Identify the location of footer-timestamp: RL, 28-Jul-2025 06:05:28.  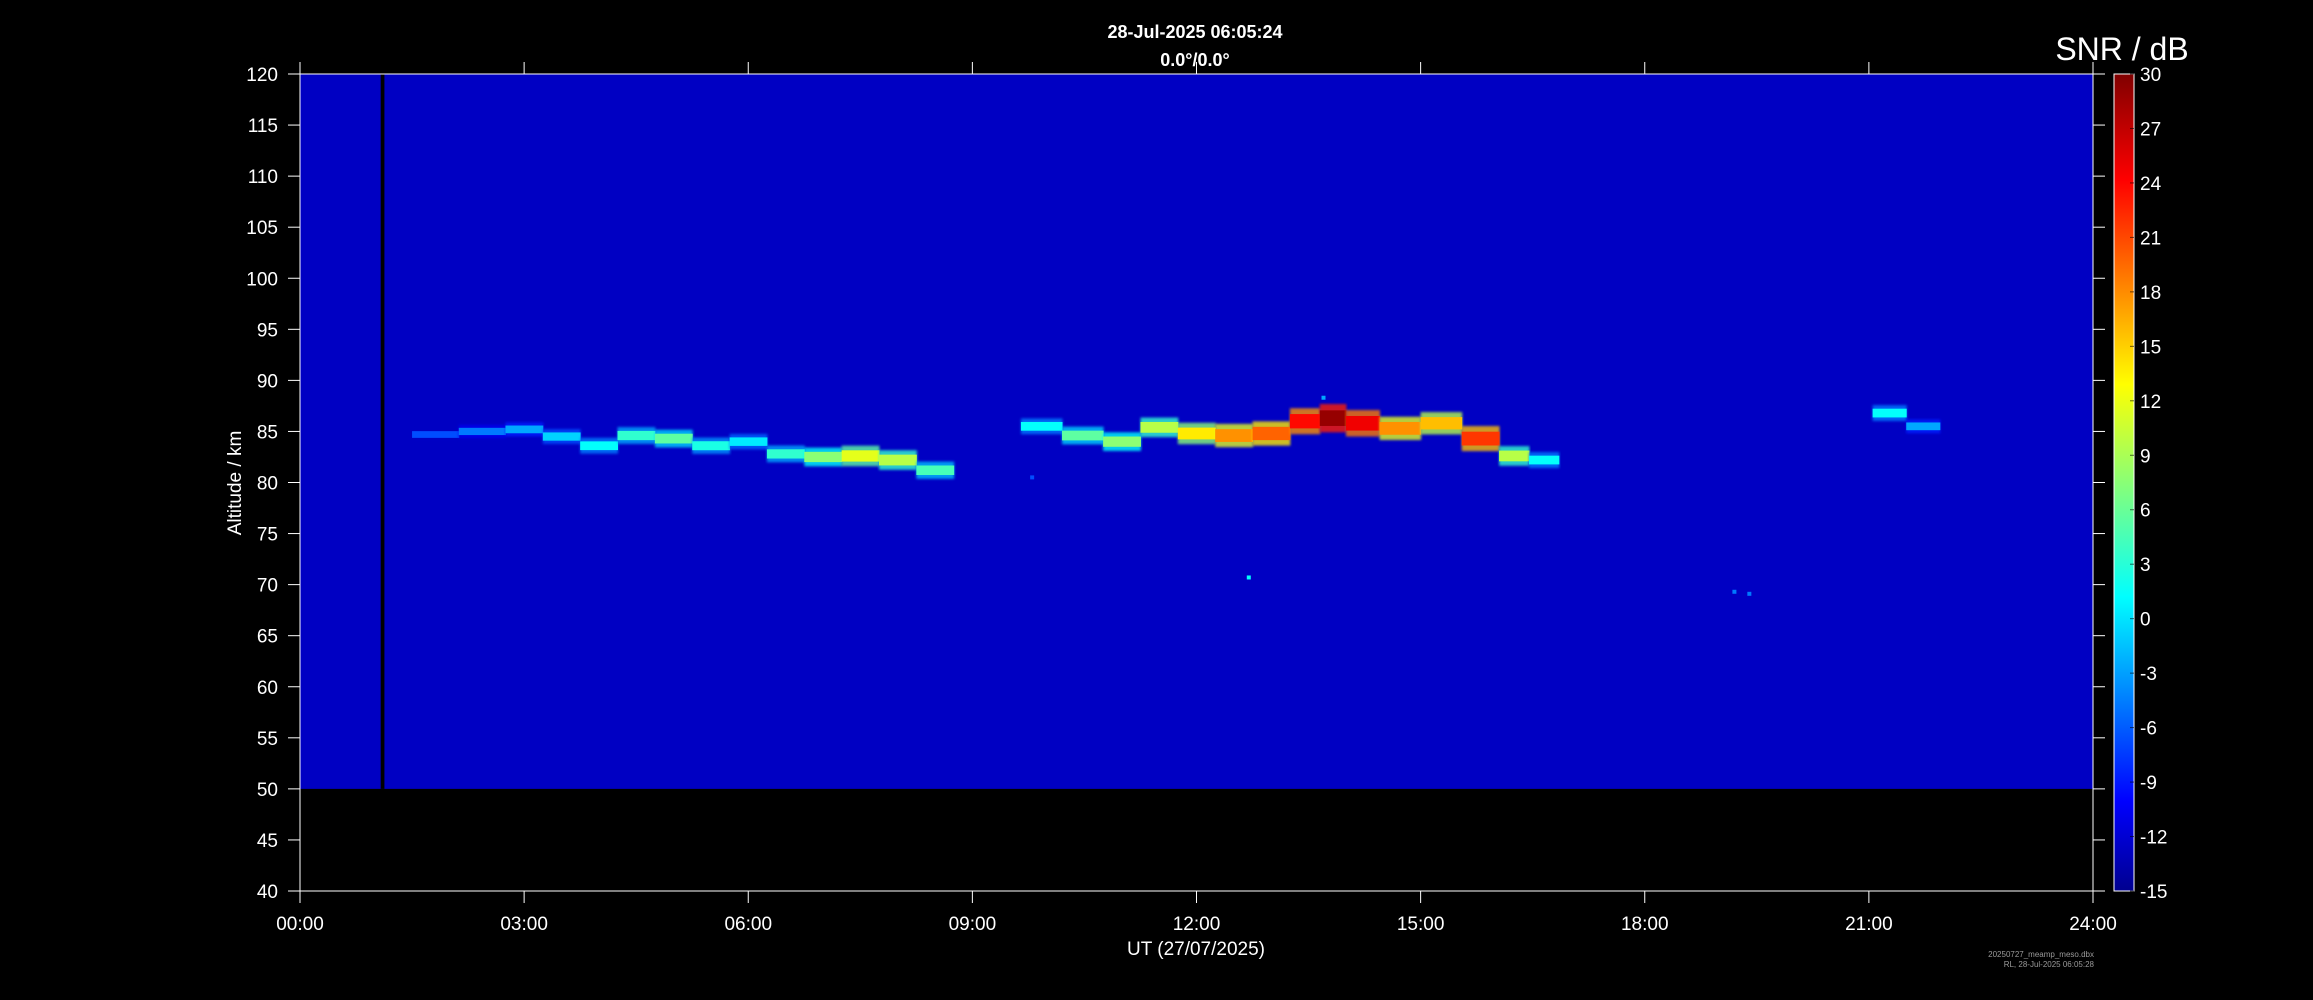
(2049, 964).